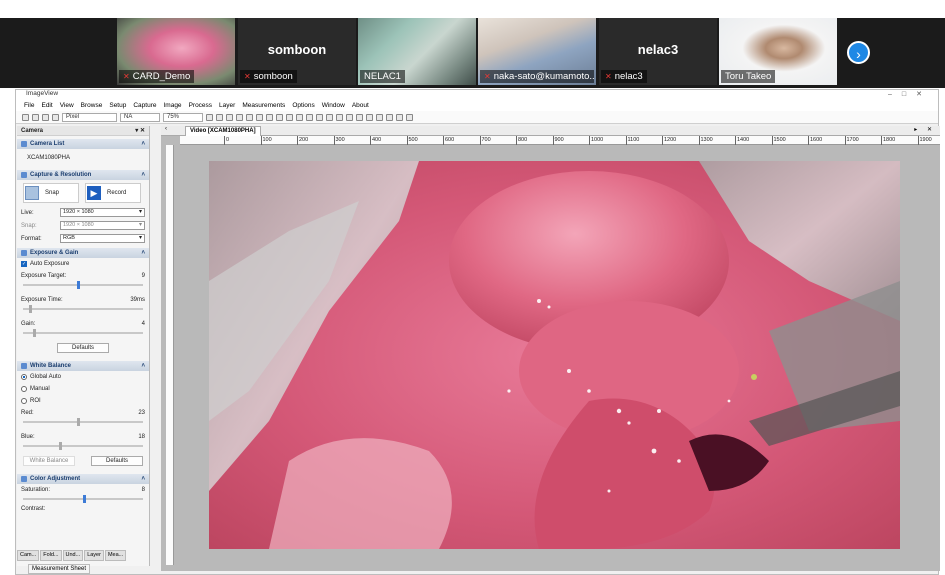 The width and height of the screenshot is (945, 575). What do you see at coordinates (83, 377) in the screenshot?
I see `global-auto-radio: Global Auto` at bounding box center [83, 377].